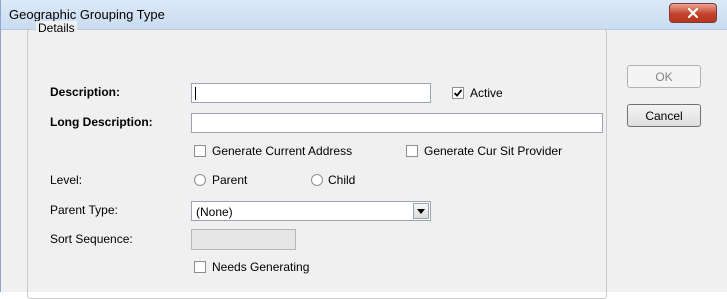 The height and width of the screenshot is (299, 727). Describe the element at coordinates (486, 93) in the screenshot. I see `active-label: Active` at that location.